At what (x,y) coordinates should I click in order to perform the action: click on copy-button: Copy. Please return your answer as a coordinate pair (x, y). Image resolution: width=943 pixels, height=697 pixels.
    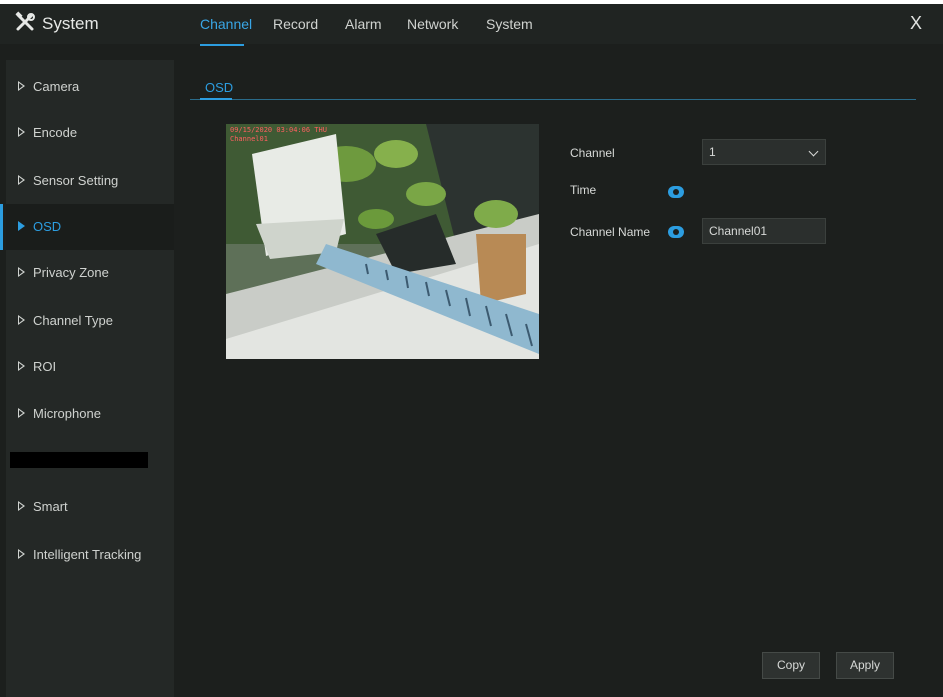
    Looking at the image, I should click on (791, 665).